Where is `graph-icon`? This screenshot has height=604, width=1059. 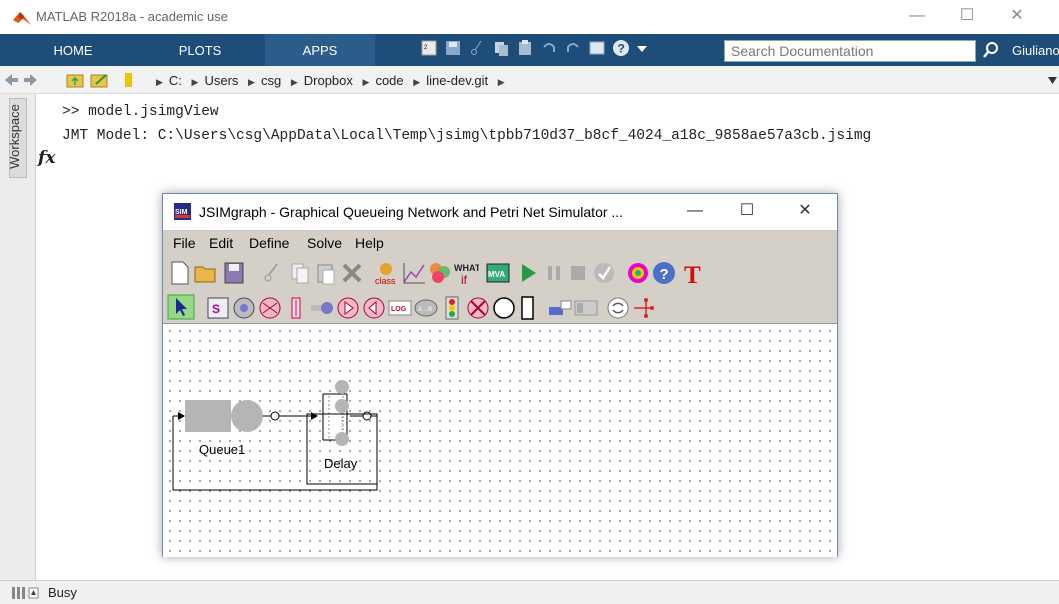 graph-icon is located at coordinates (414, 273).